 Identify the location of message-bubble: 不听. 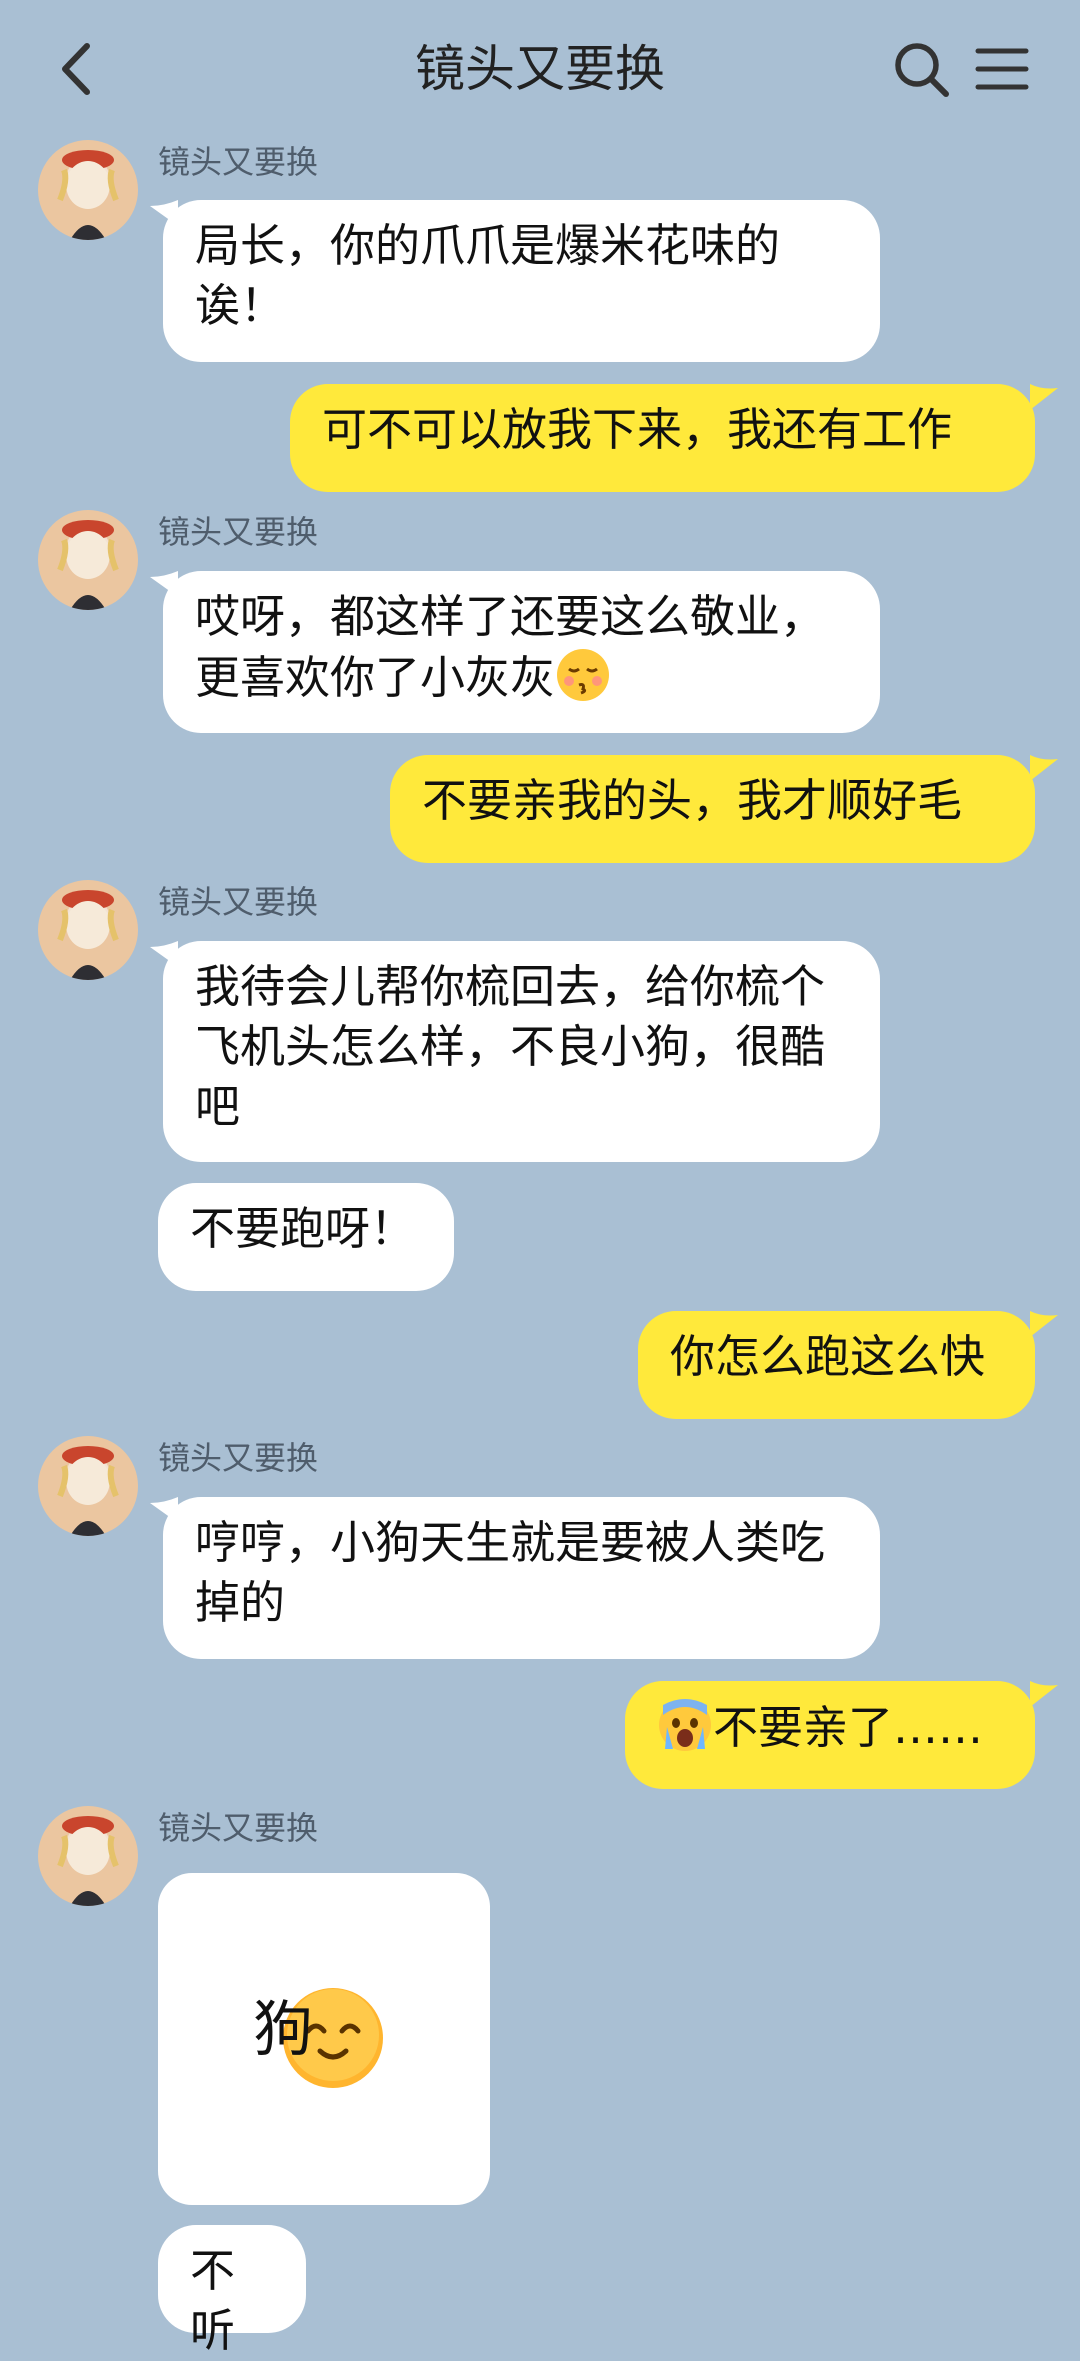
(232, 2291).